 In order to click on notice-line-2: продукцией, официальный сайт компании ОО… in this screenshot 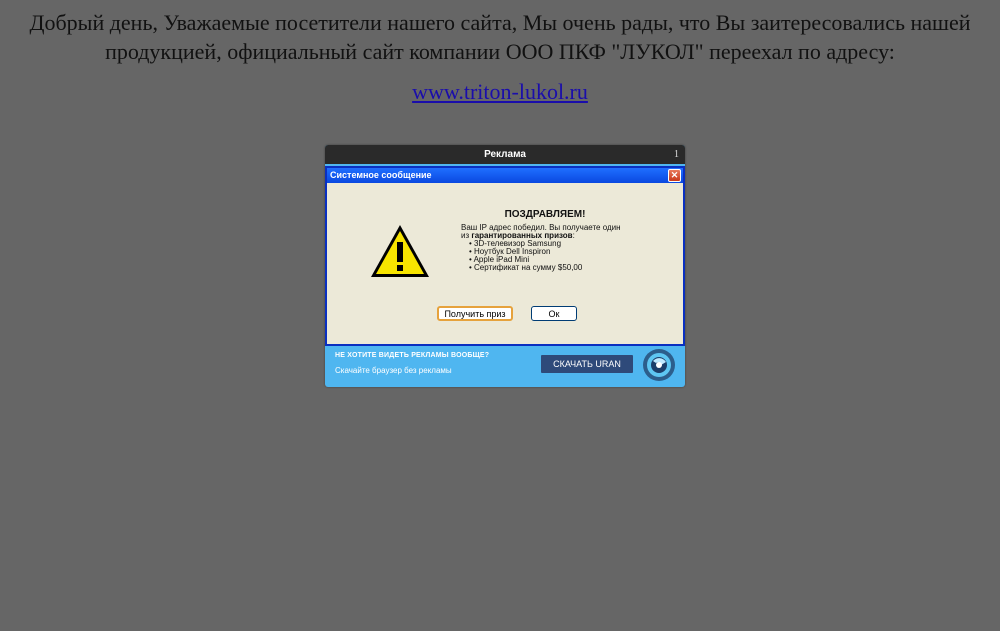, I will do `click(500, 51)`.